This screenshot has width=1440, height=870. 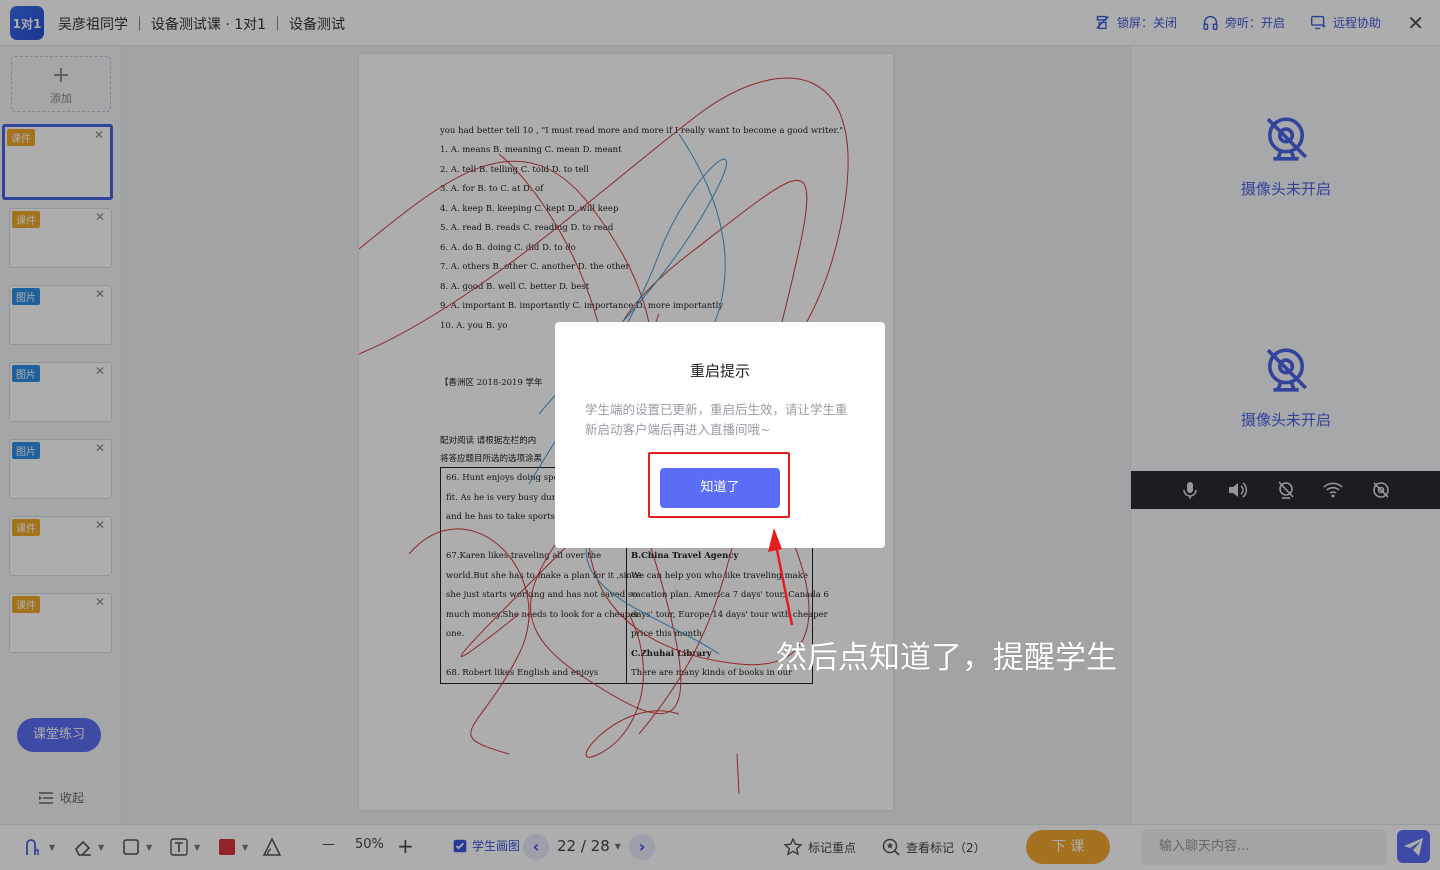 What do you see at coordinates (716, 419) in the screenshot?
I see `dialog-message: 学生端的设置已更新，重启后生效，请让学生重新启动客户端后再进入直播间哦~` at bounding box center [716, 419].